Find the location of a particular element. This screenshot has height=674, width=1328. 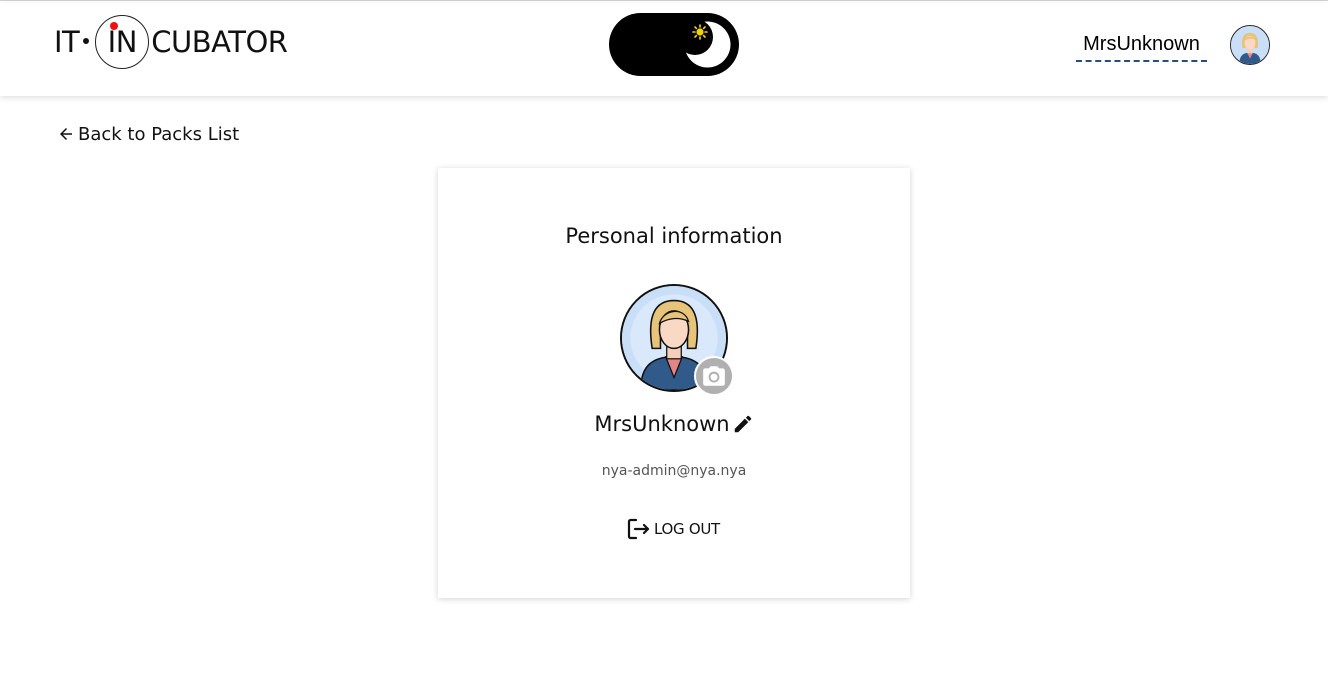

logout-icon is located at coordinates (638, 529).